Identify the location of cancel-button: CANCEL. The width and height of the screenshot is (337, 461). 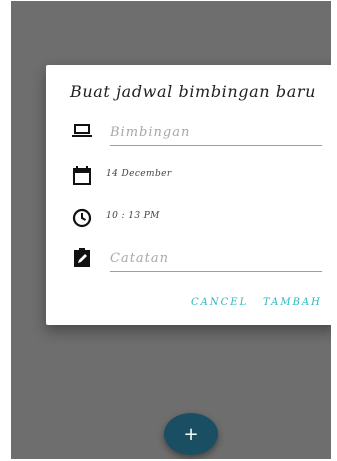
(219, 302).